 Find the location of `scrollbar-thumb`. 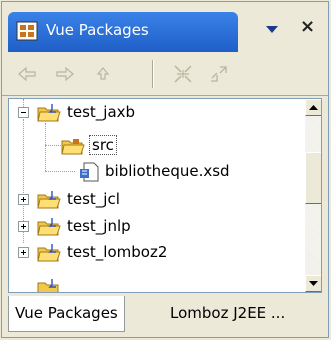

scrollbar-thumb is located at coordinates (313, 178).